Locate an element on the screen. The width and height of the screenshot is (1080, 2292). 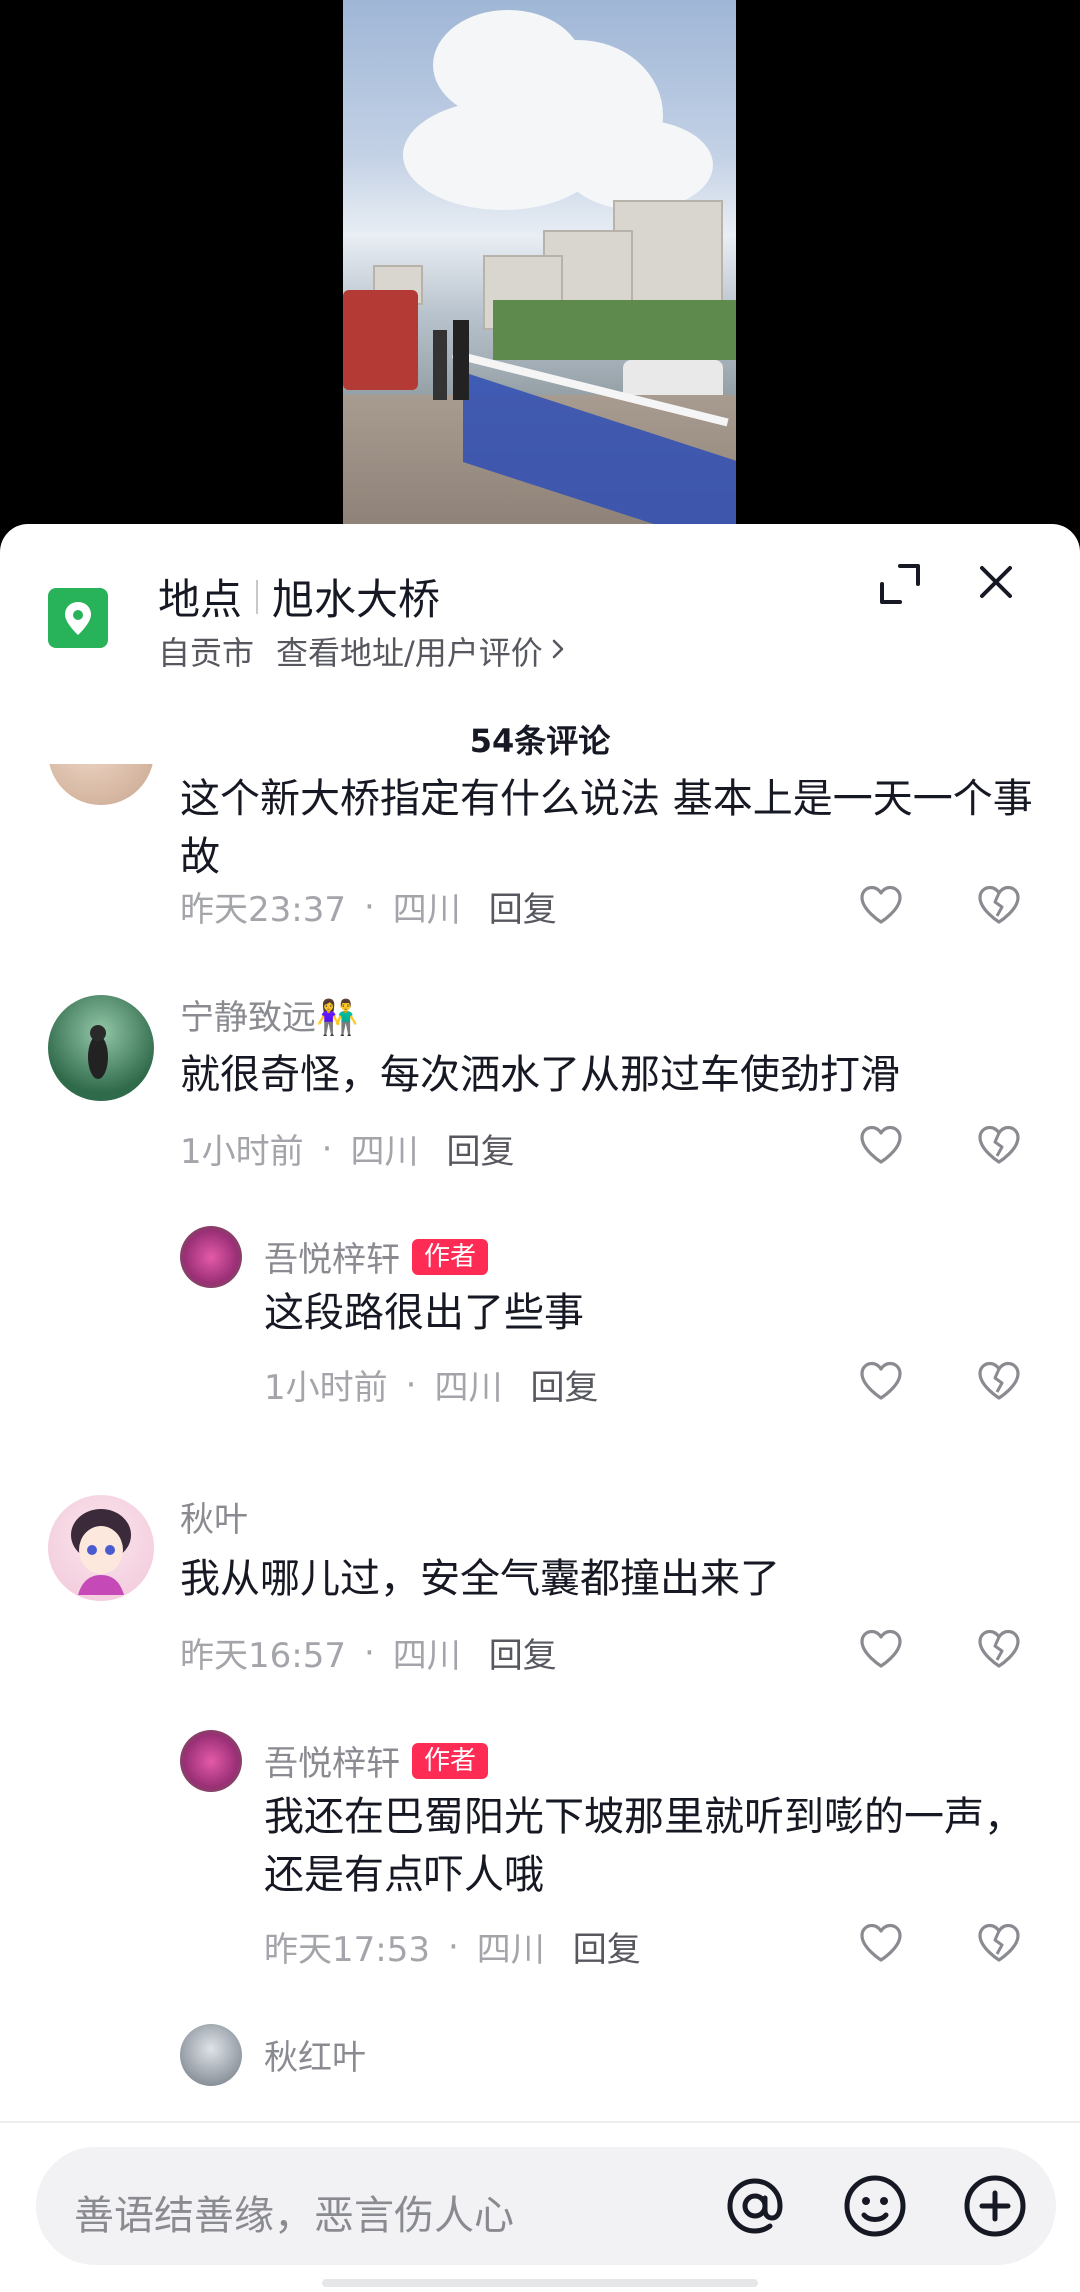
comment-meta: 1小时前 · 四川 回复 is located at coordinates (347, 1148).